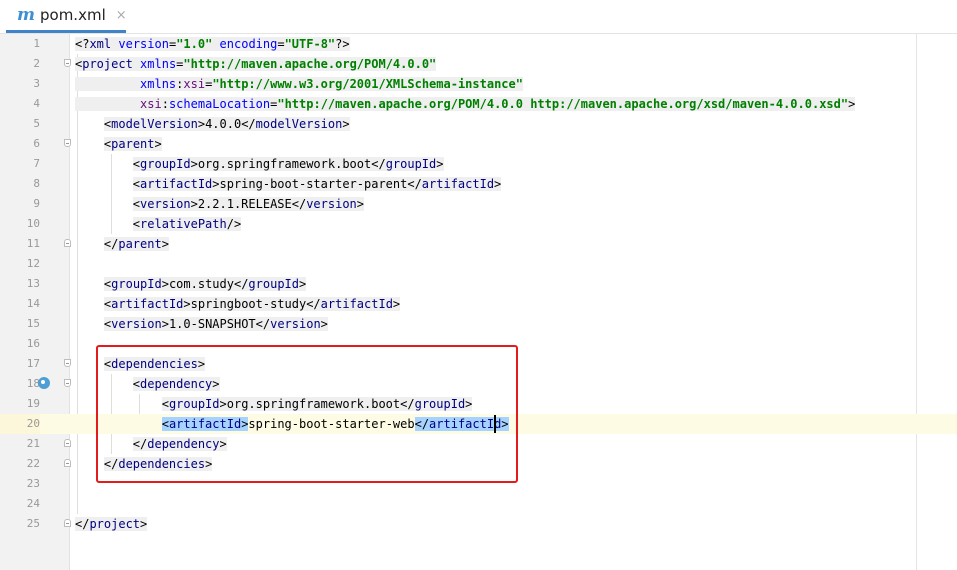 Image resolution: width=957 pixels, height=570 pixels. Describe the element at coordinates (33, 323) in the screenshot. I see `line-number: 15` at that location.